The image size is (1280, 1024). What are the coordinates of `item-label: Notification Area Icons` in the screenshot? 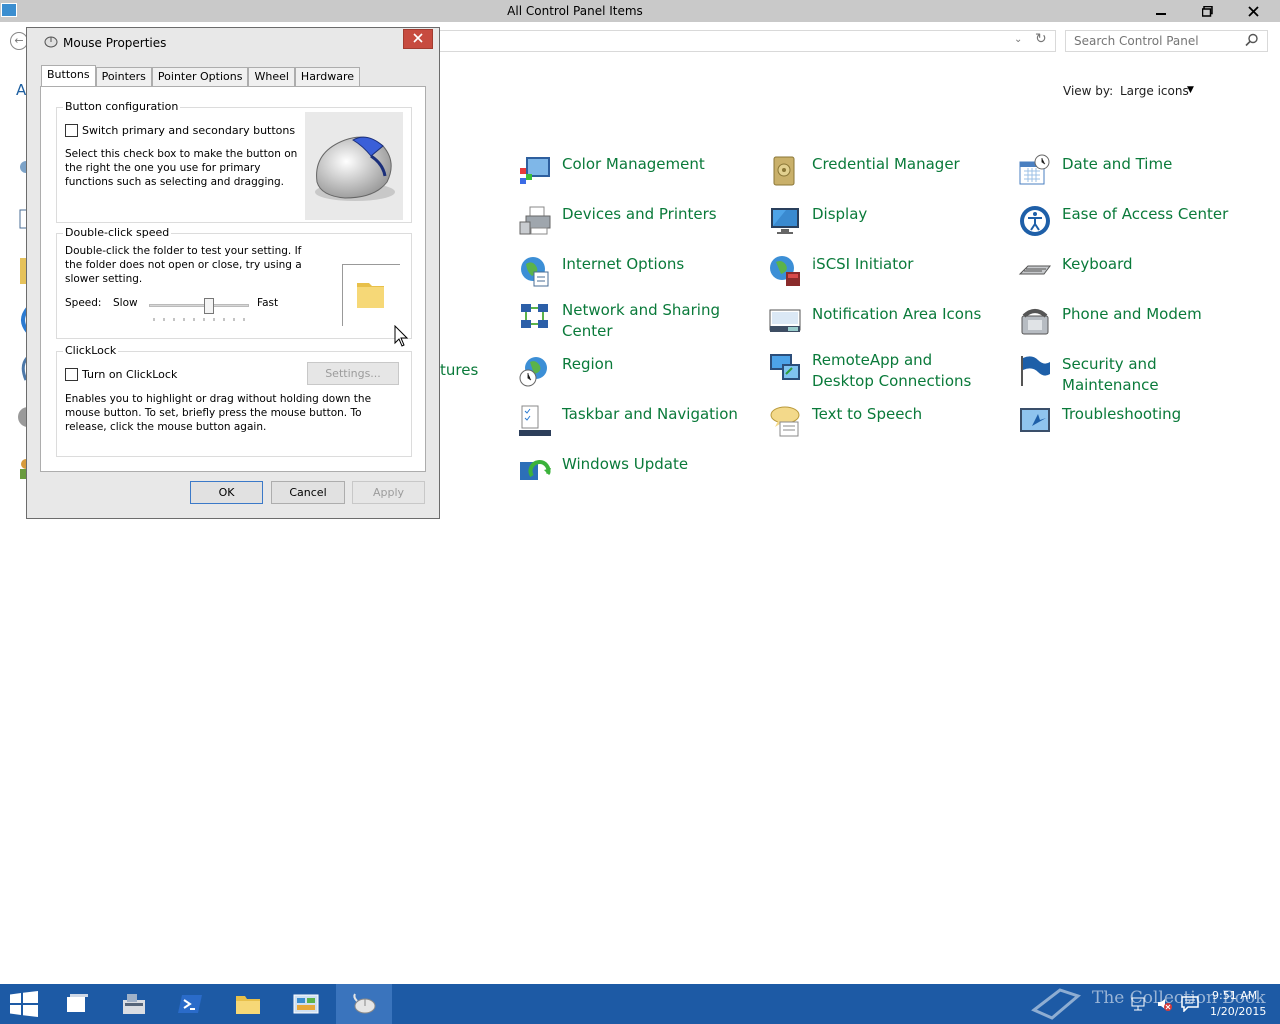 It's located at (897, 314).